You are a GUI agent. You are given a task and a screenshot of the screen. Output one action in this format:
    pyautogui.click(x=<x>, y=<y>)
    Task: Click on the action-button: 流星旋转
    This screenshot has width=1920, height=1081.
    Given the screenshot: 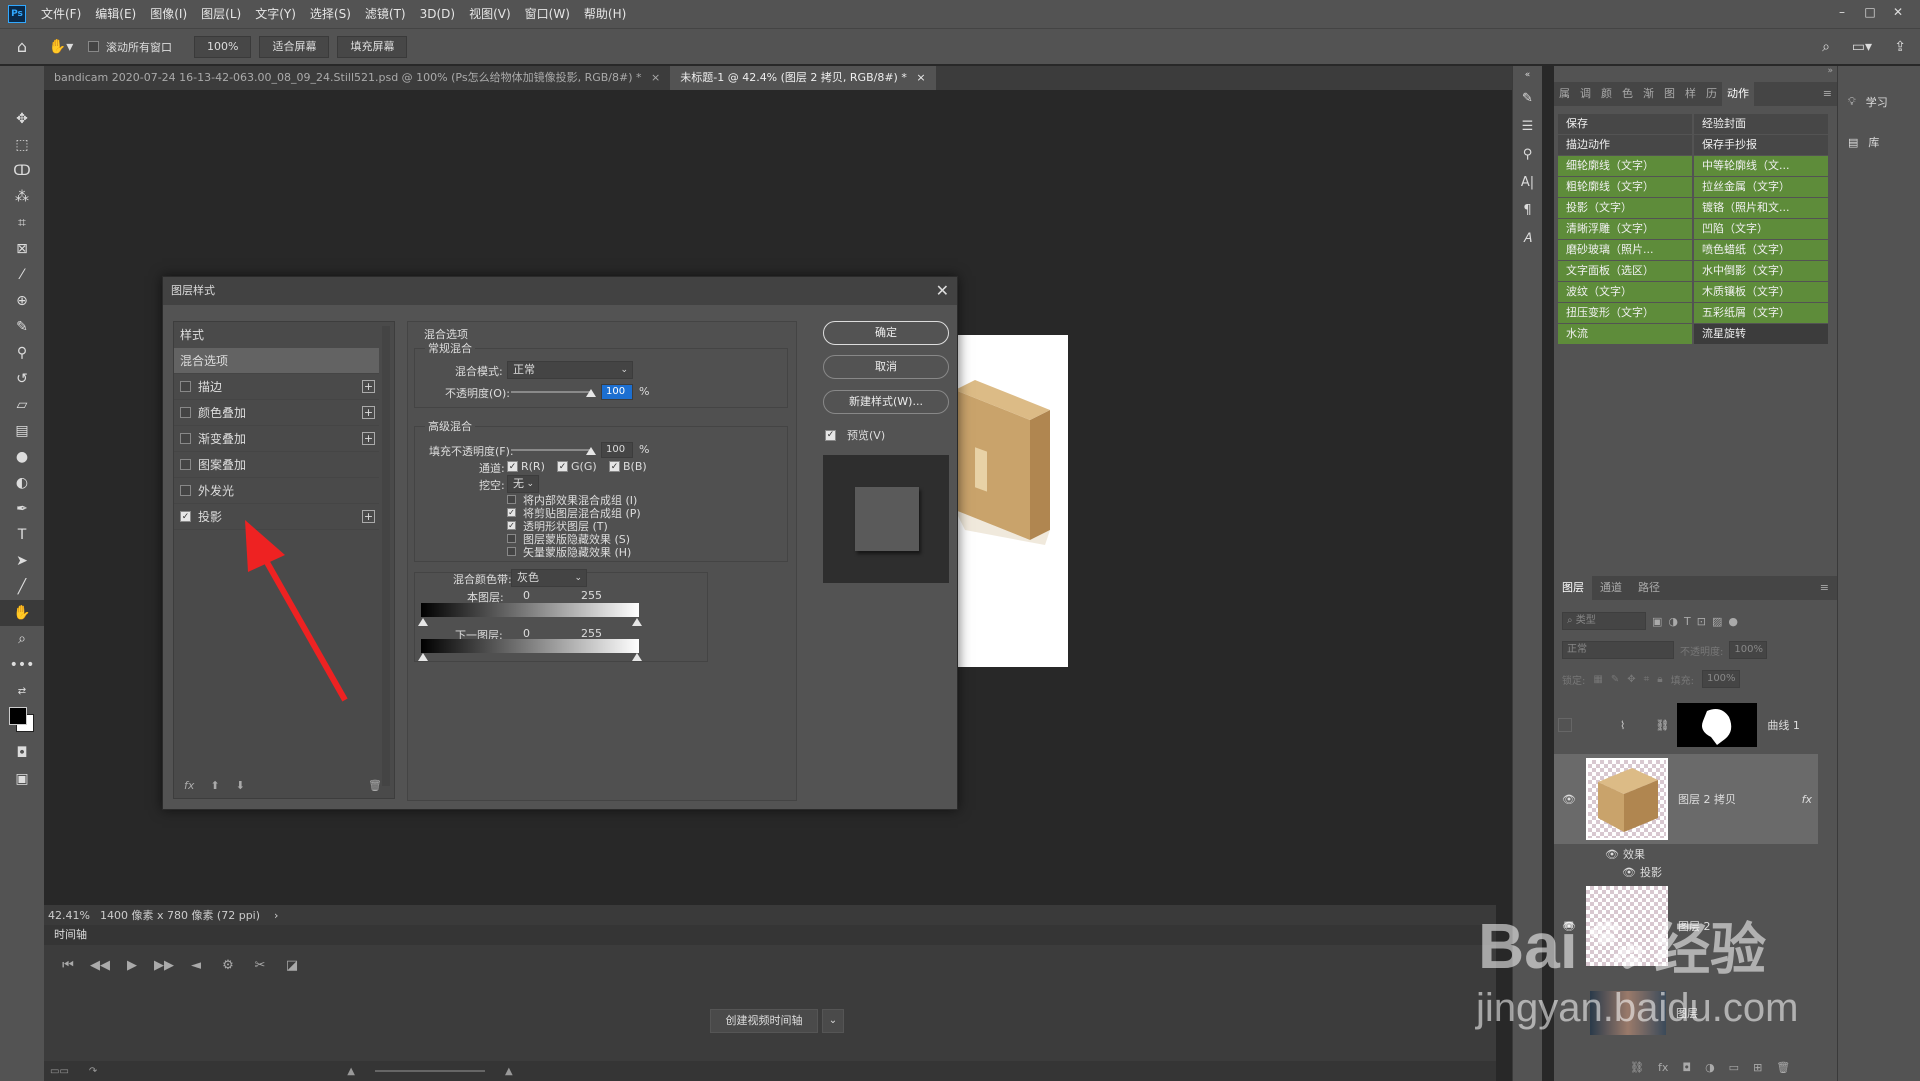 What is the action you would take?
    pyautogui.click(x=1761, y=334)
    